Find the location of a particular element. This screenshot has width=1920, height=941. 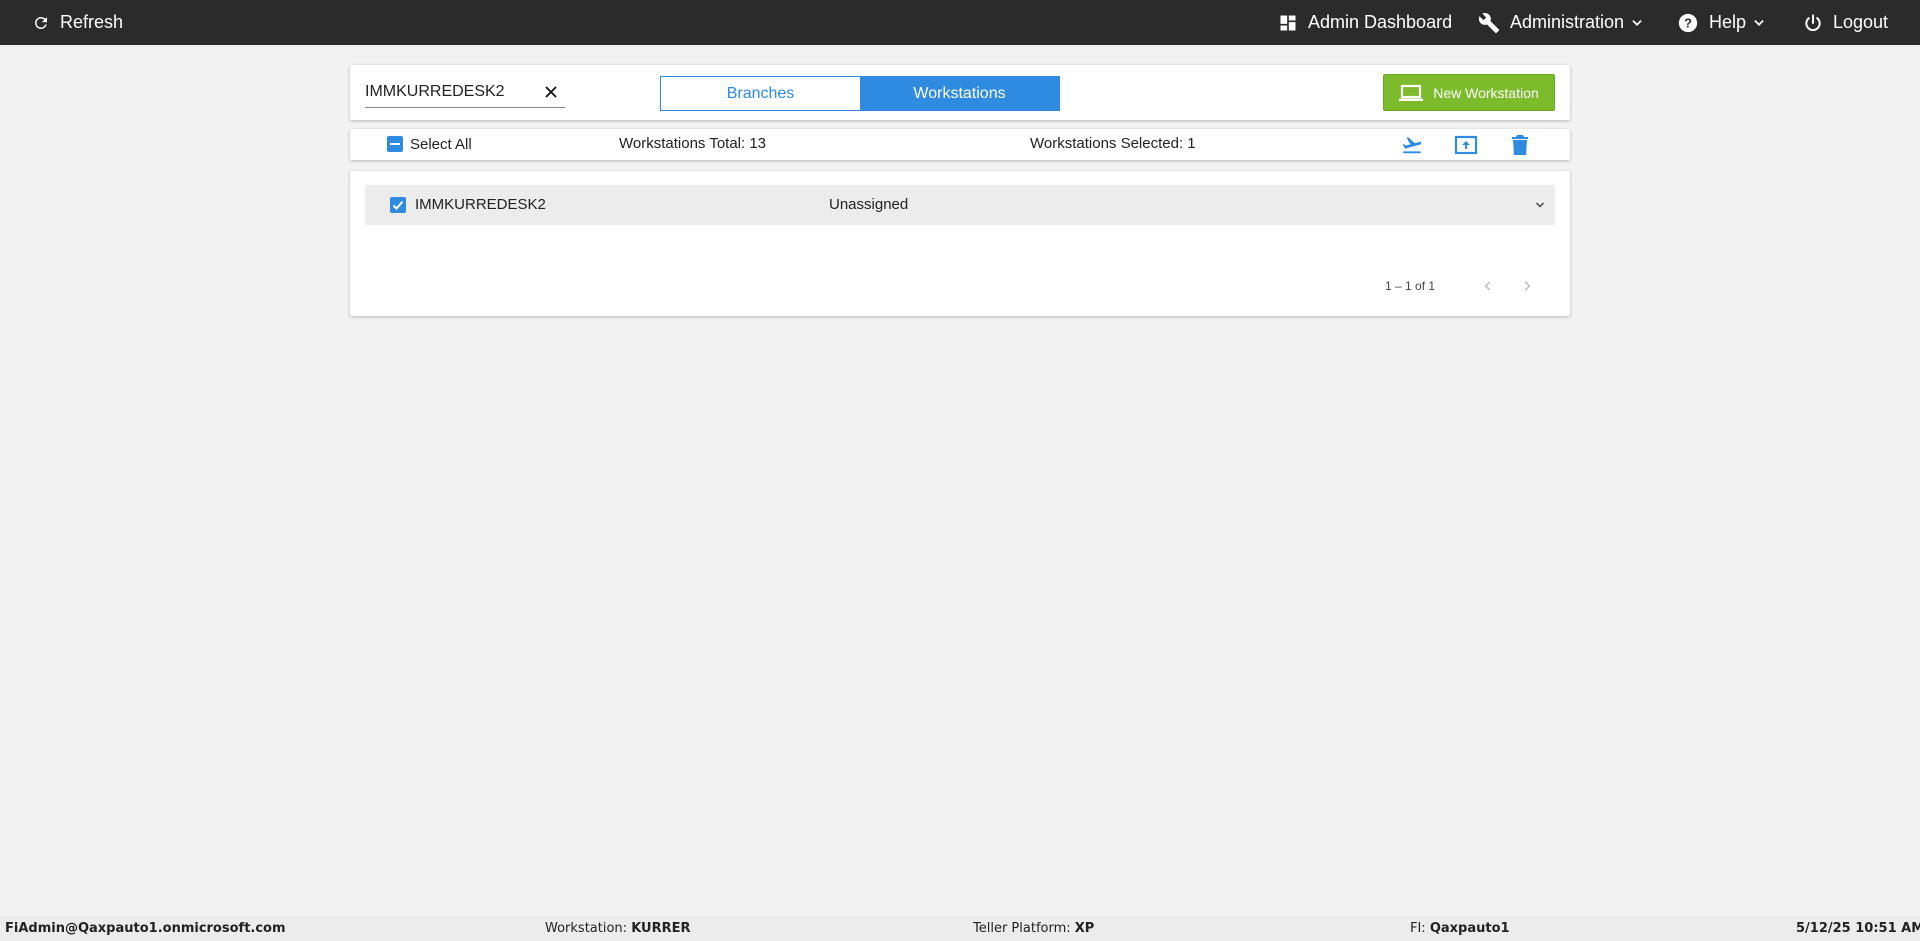

delete-workstation-button is located at coordinates (1520, 145).